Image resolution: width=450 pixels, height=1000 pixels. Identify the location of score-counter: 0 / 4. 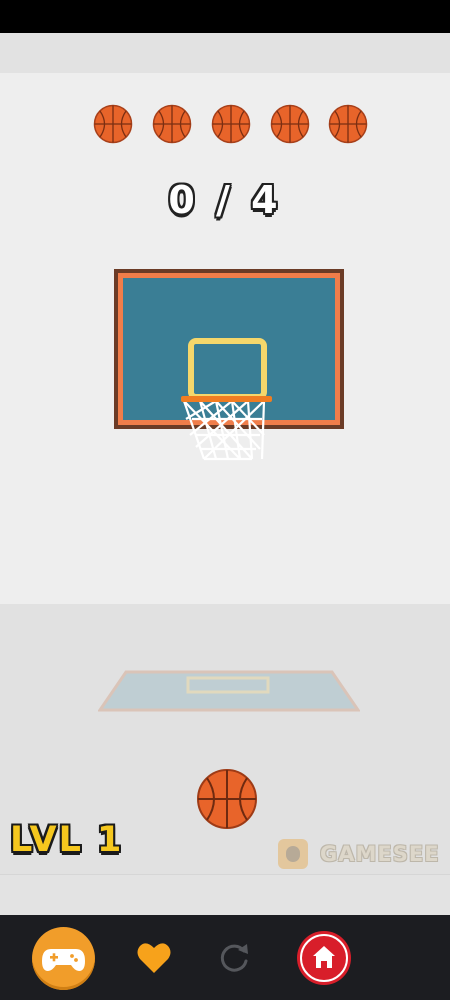
(225, 200).